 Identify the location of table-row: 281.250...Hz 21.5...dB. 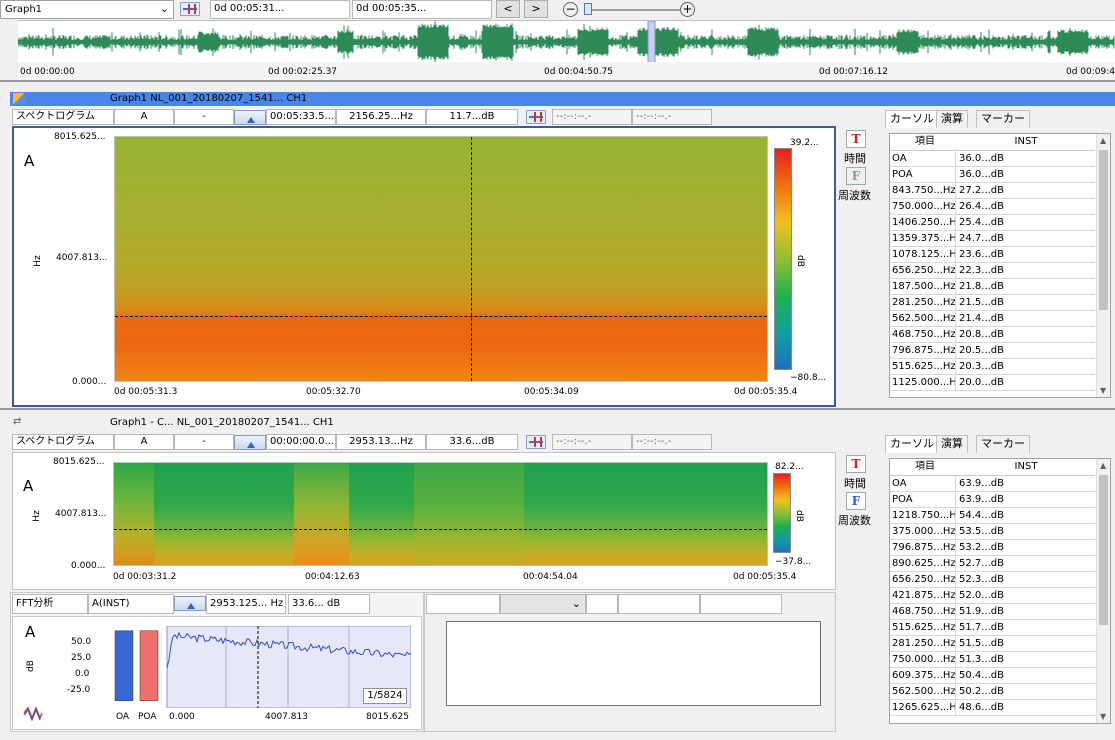
(992, 303).